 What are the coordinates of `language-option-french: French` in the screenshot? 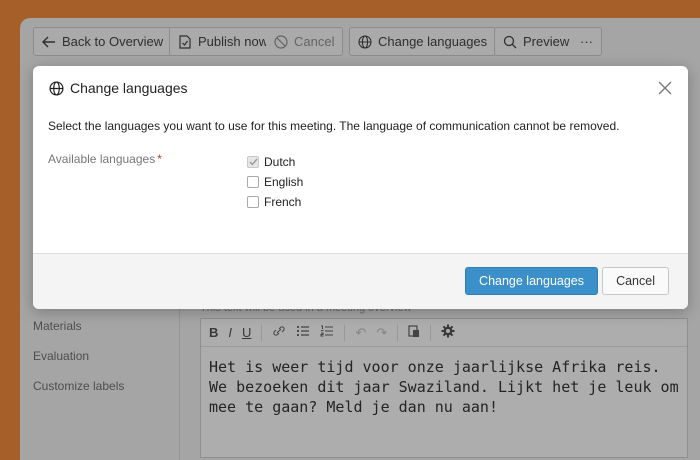 It's located at (275, 202).